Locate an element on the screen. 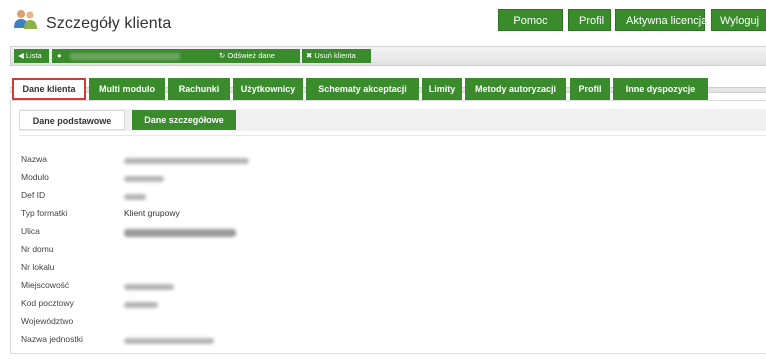  tab-multi-modulo: Multi modulo is located at coordinates (127, 89).